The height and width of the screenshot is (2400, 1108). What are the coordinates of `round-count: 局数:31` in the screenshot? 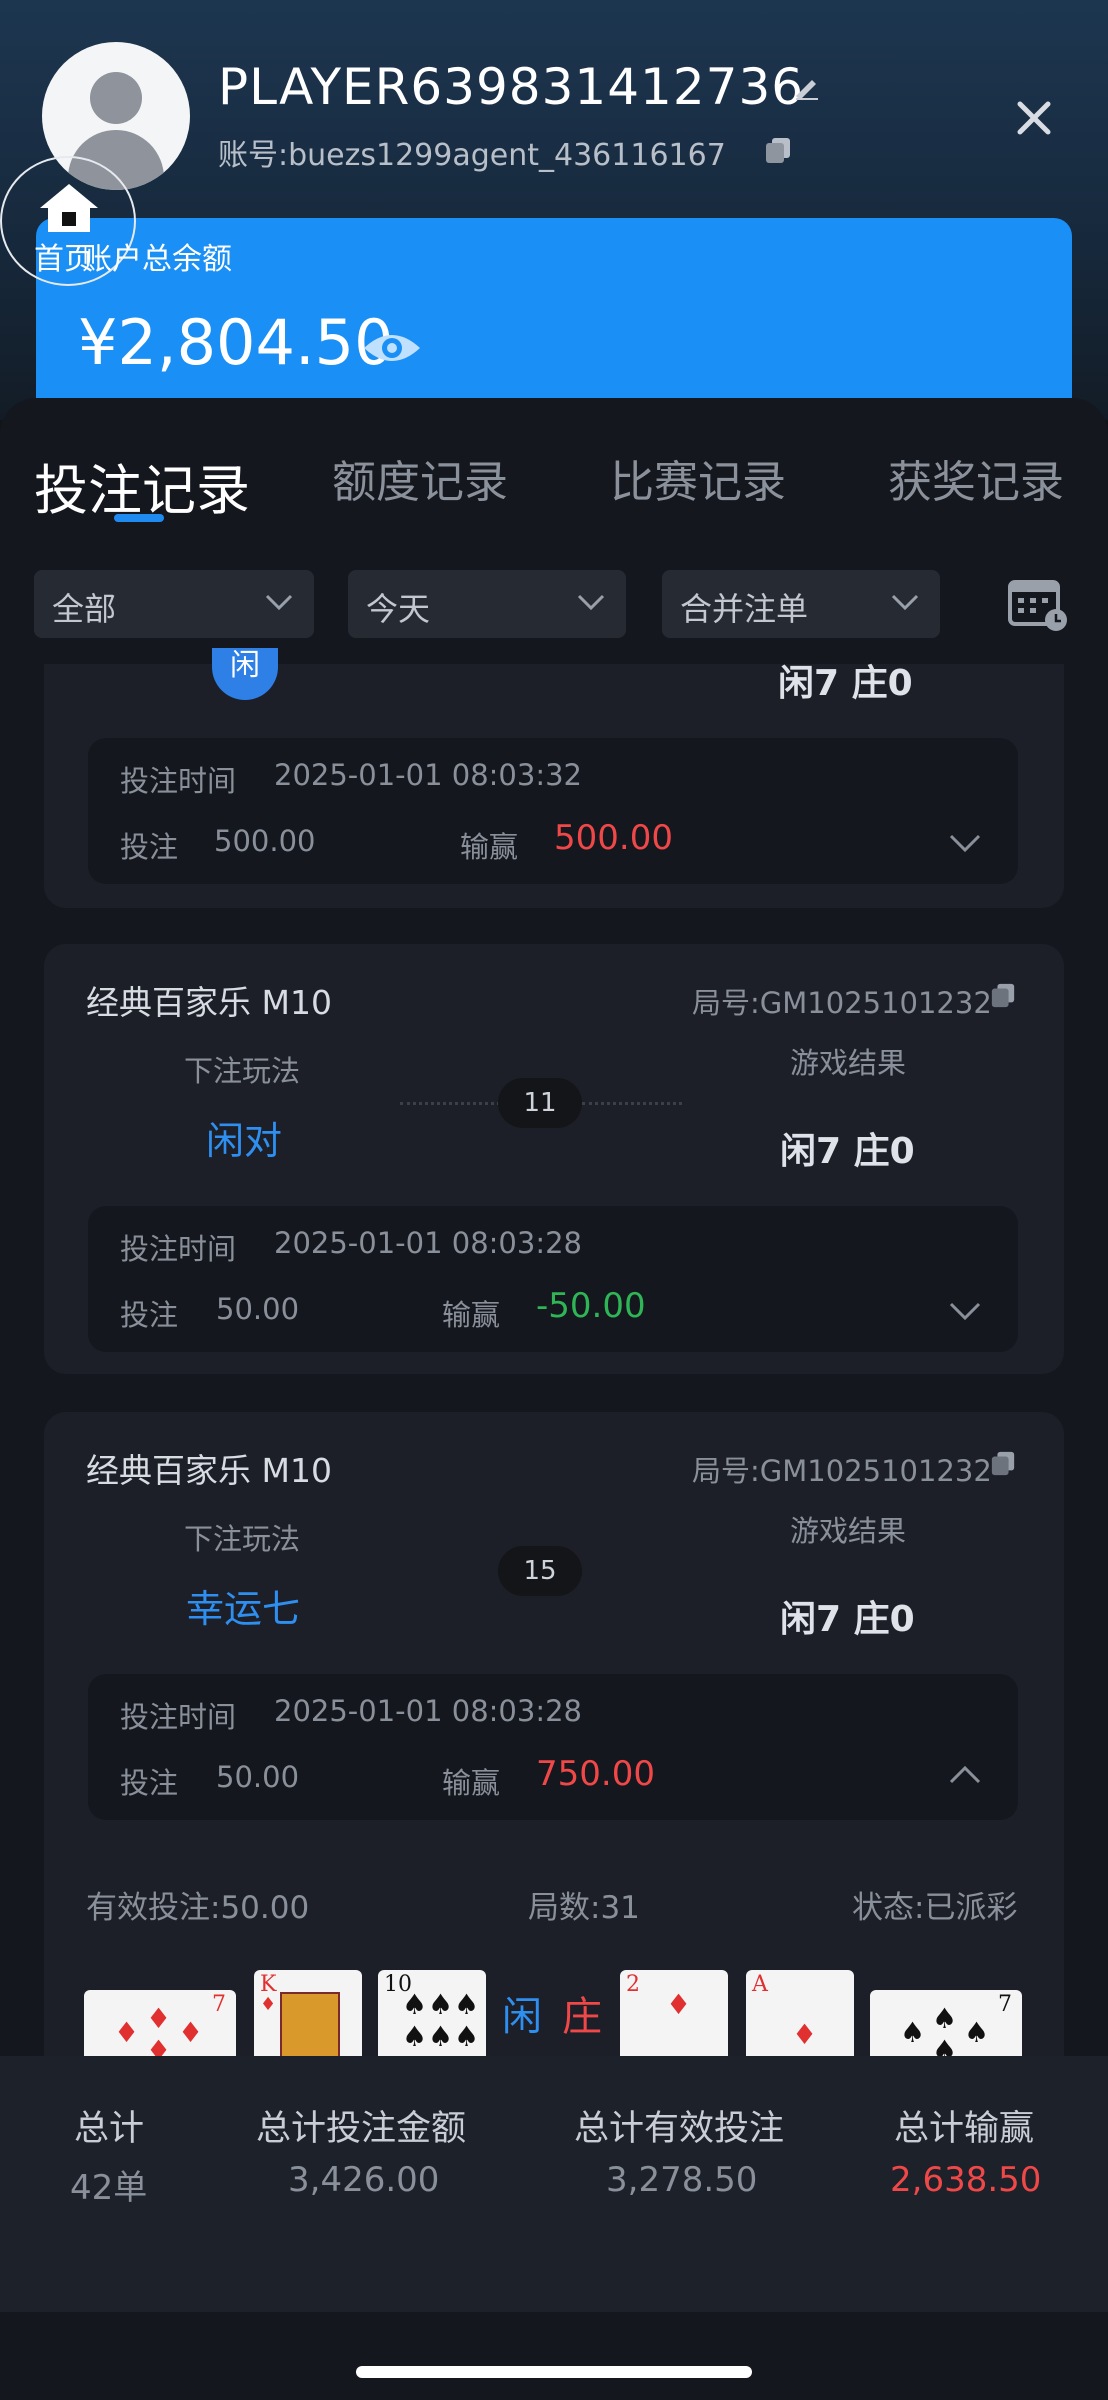 It's located at (584, 1908).